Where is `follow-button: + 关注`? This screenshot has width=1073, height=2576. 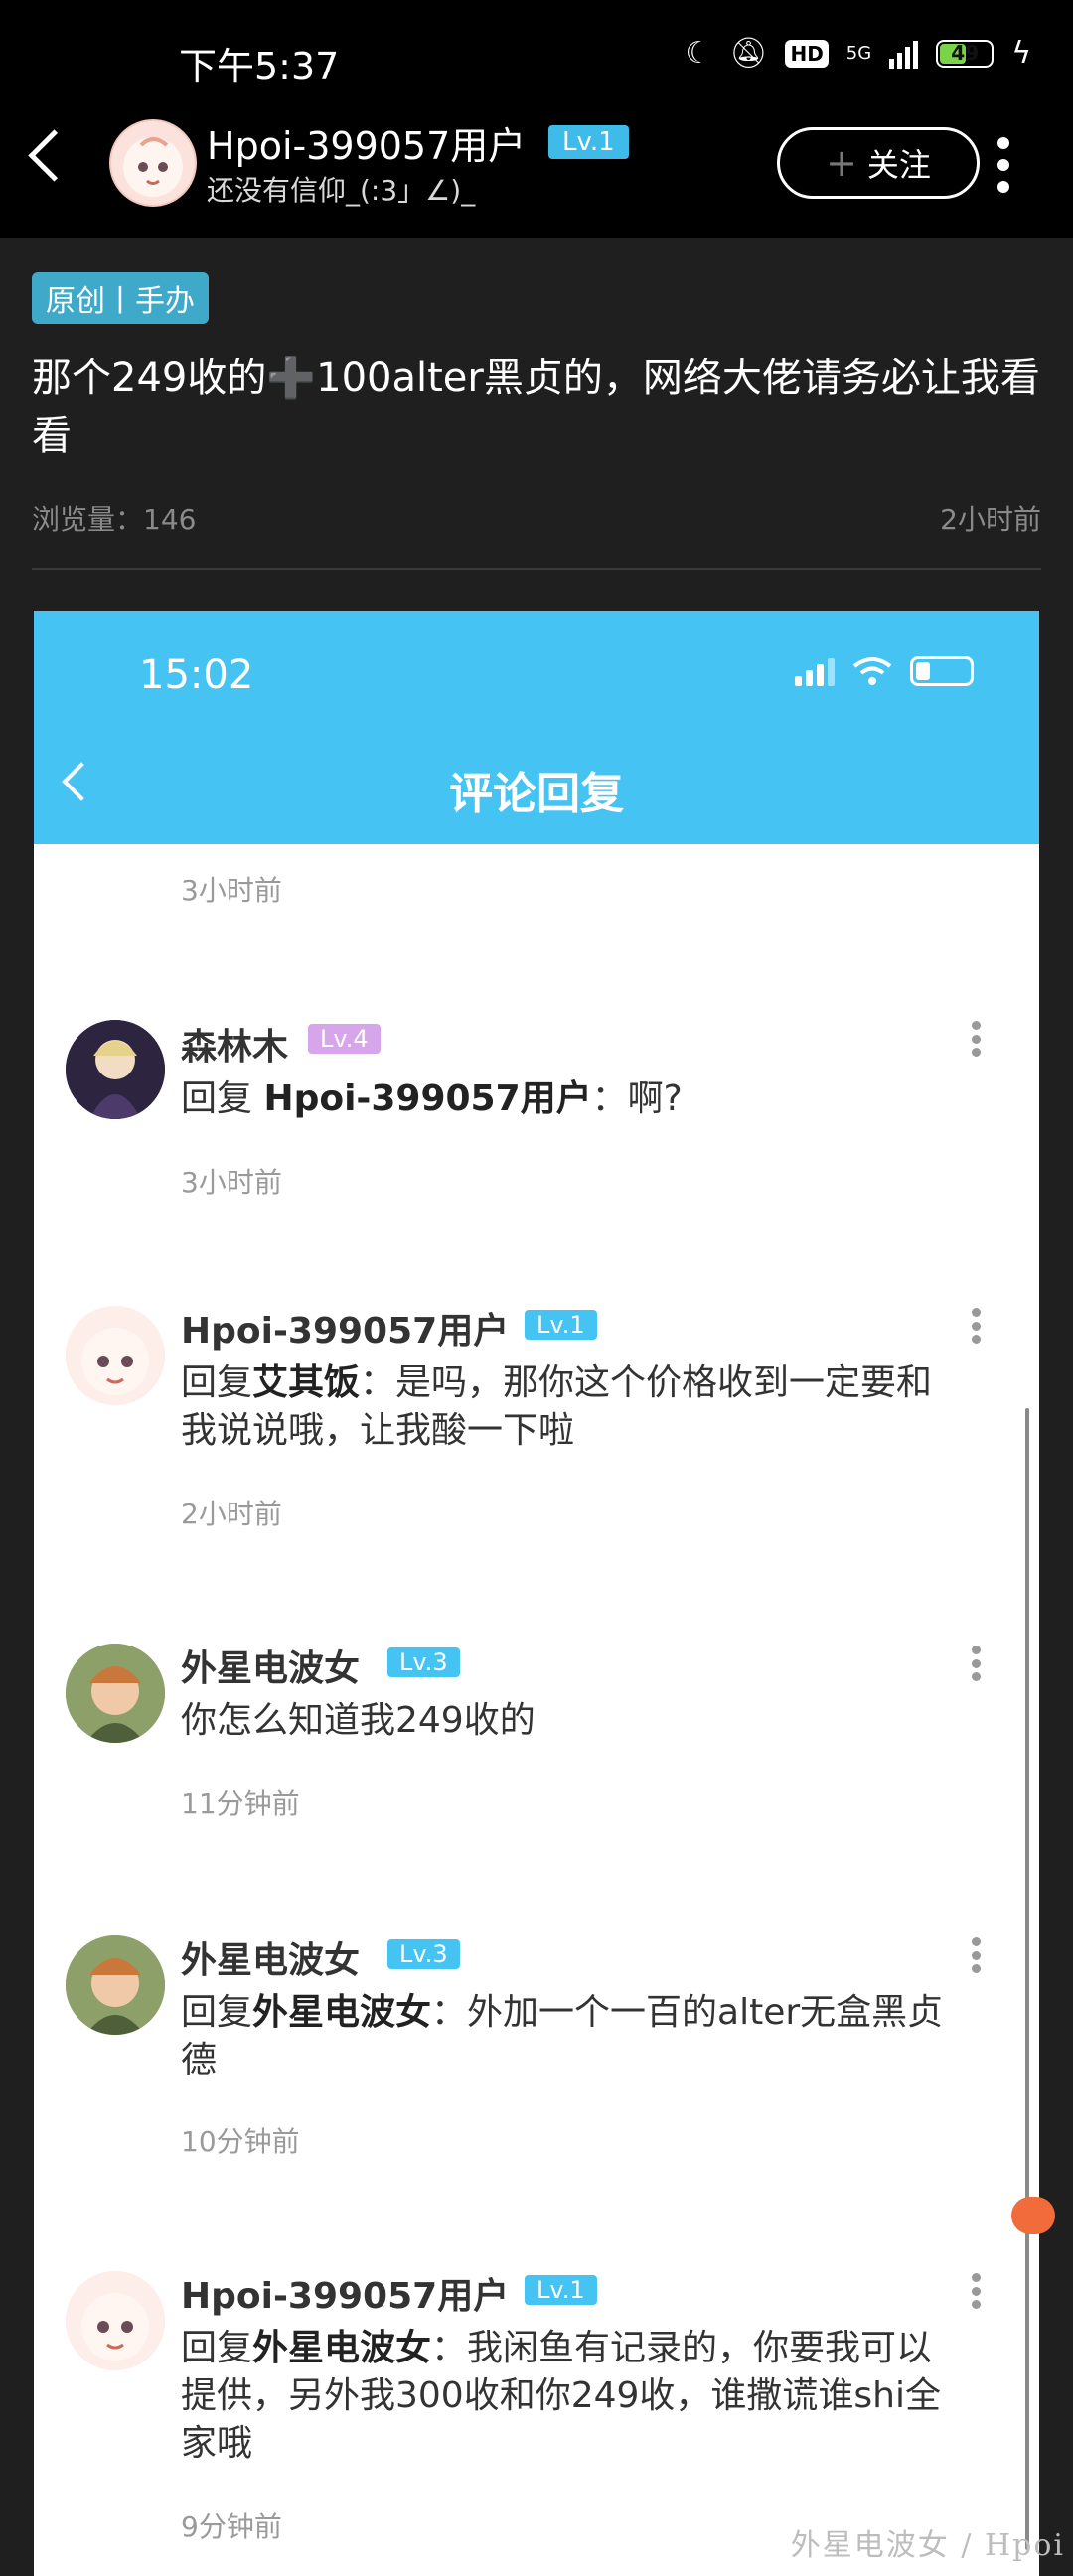
follow-button: + 关注 is located at coordinates (878, 163).